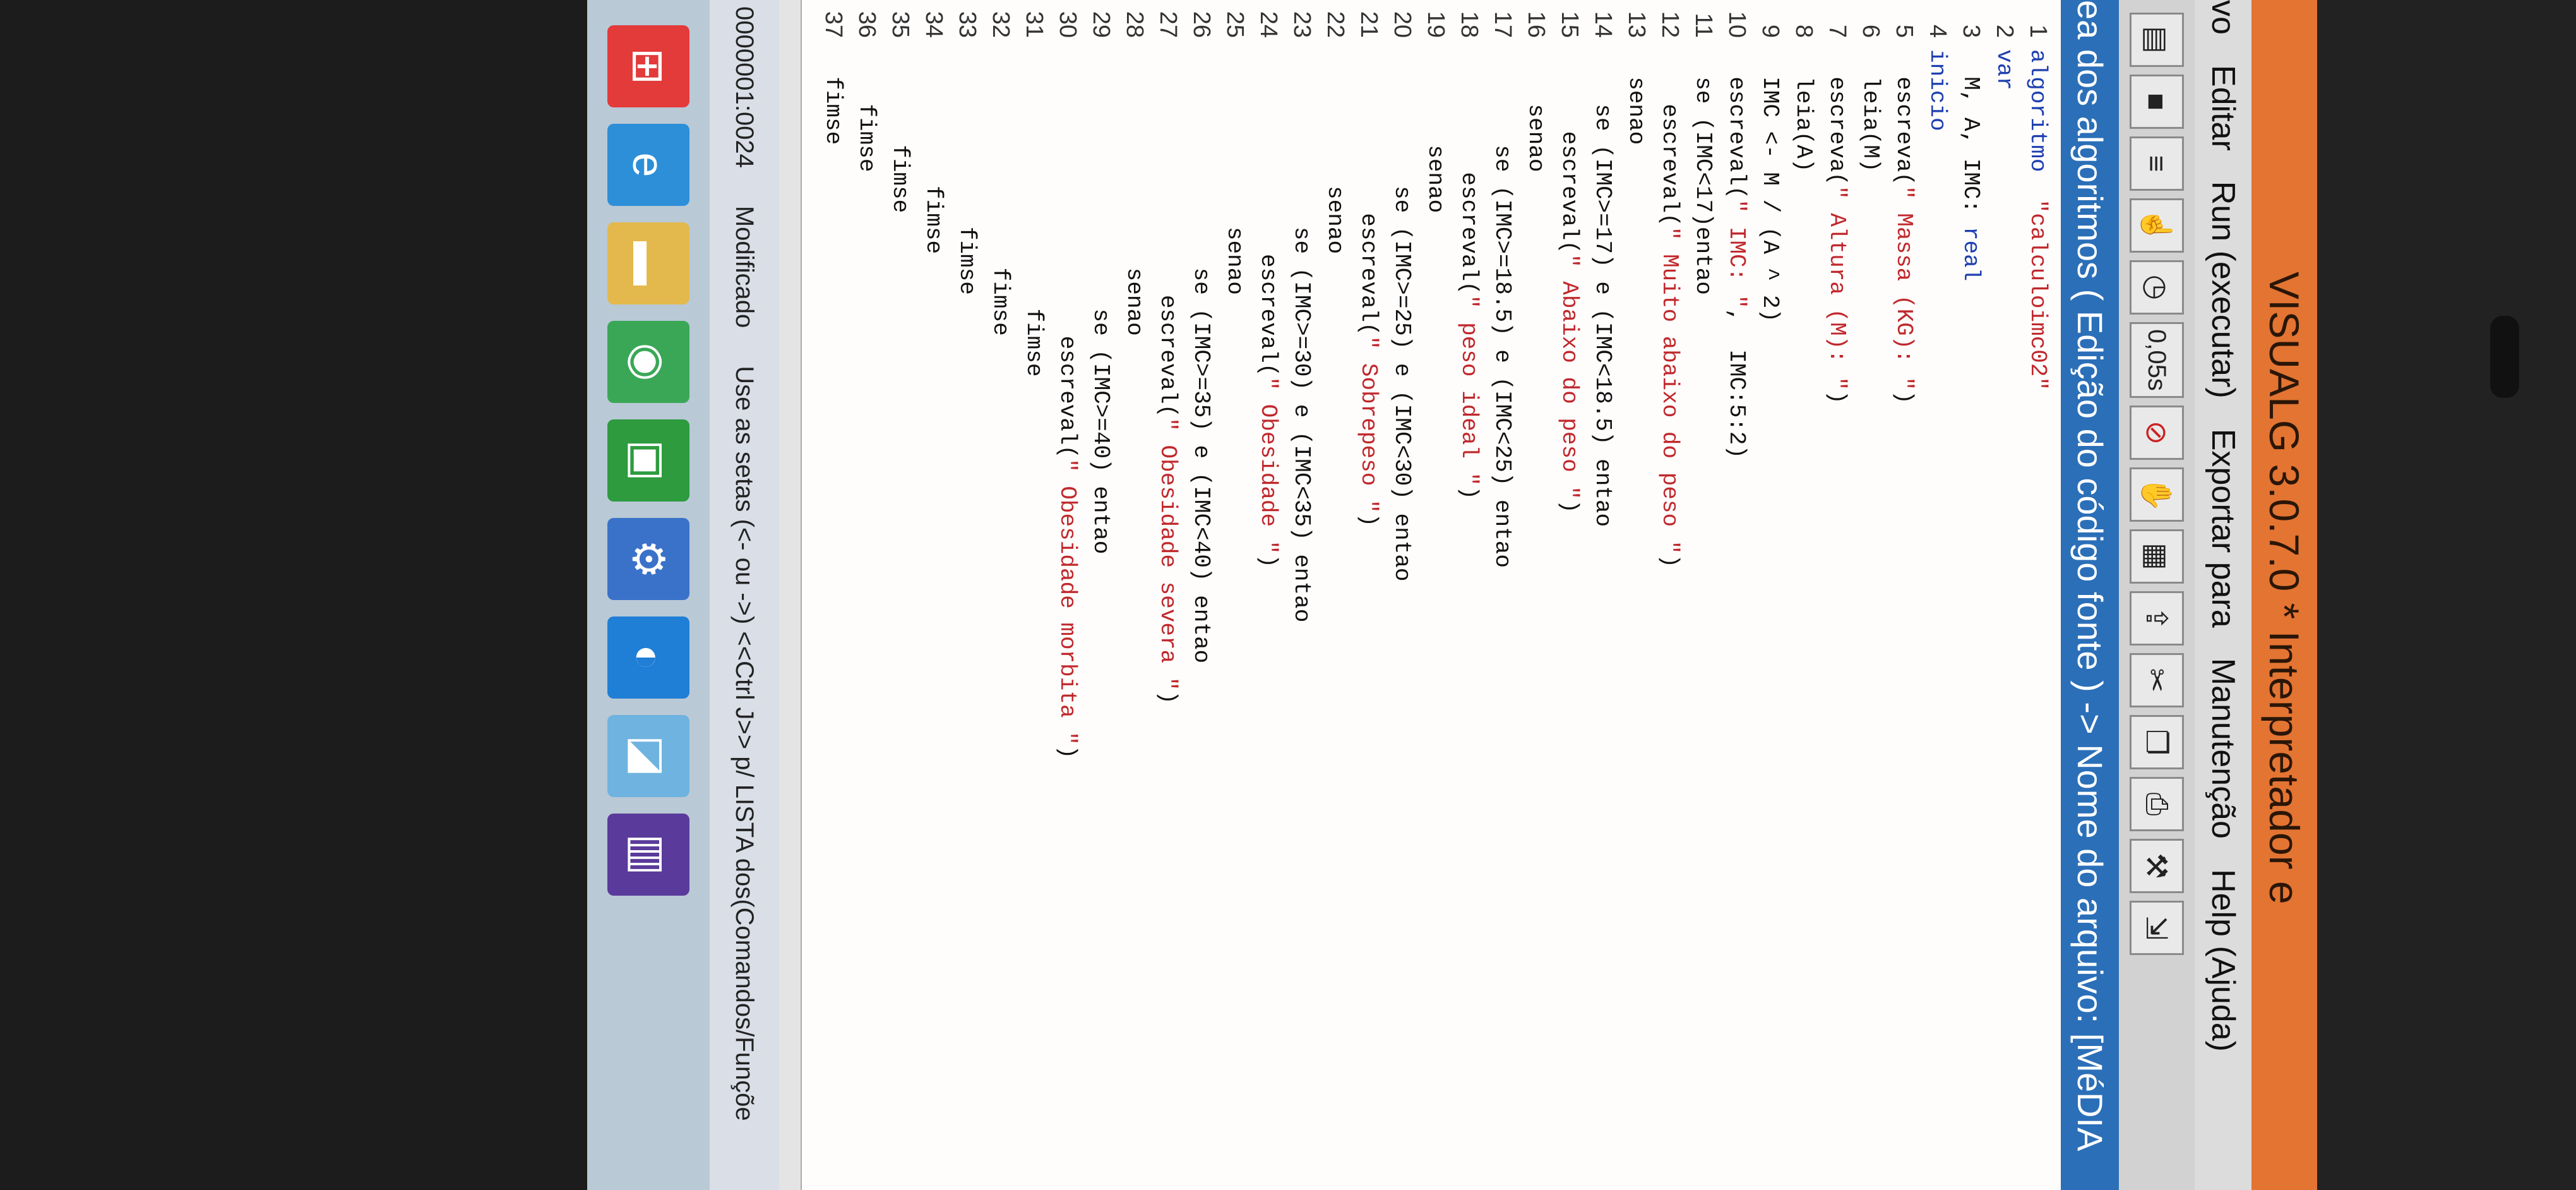 Image resolution: width=2576 pixels, height=1190 pixels. I want to click on code-text: IMC <- M / (A ^ 2), so click(1770, 186).